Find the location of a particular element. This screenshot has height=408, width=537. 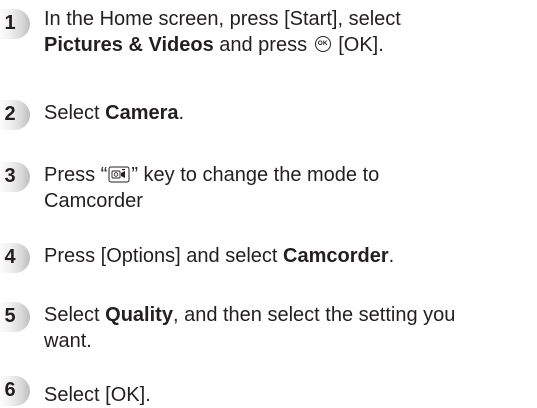

step-bold-term: Camera is located at coordinates (142, 113).